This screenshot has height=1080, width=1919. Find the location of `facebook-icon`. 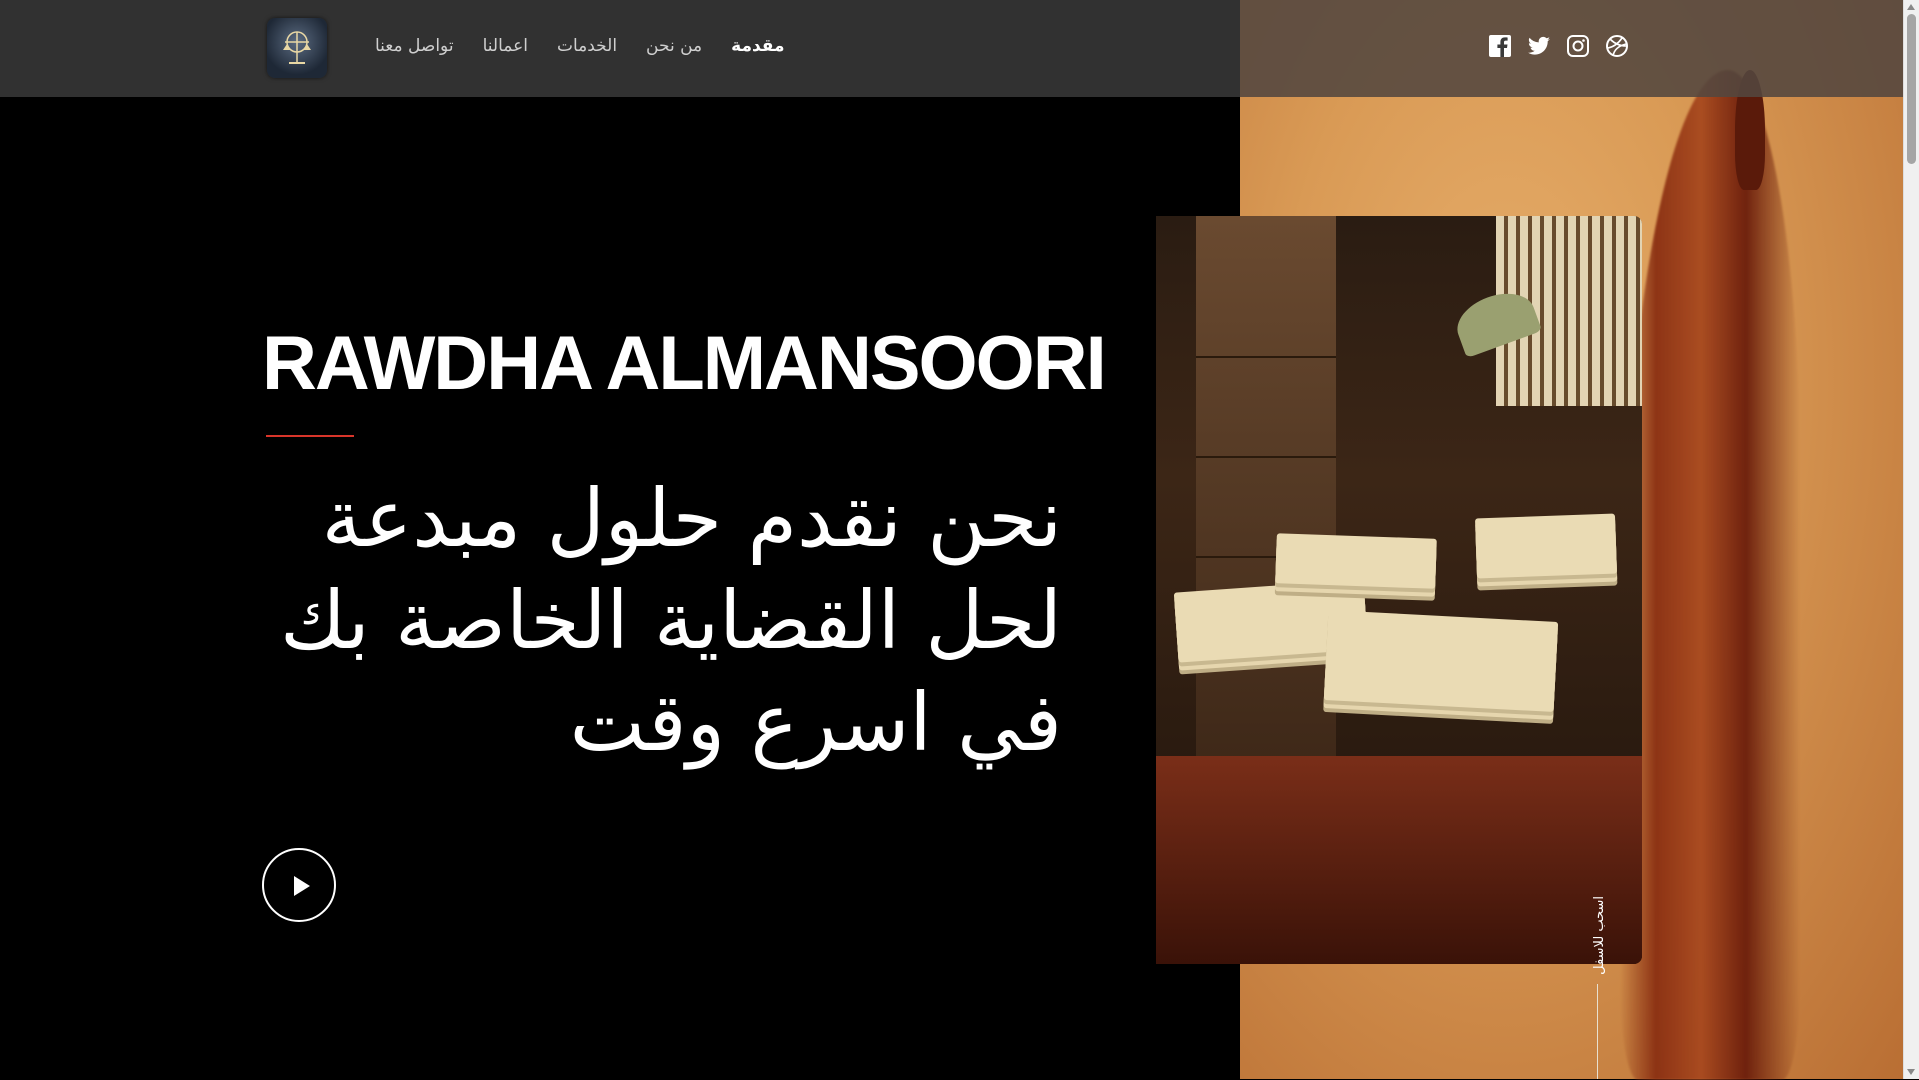

facebook-icon is located at coordinates (1500, 46).